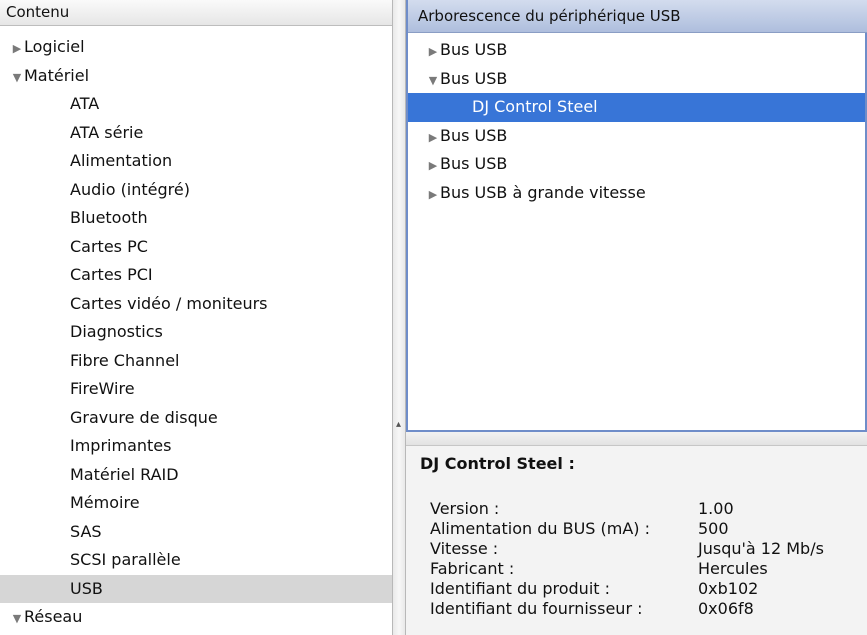 Image resolution: width=867 pixels, height=635 pixels. Describe the element at coordinates (196, 161) in the screenshot. I see `sidebar-item-alimentation: Alimentation` at that location.